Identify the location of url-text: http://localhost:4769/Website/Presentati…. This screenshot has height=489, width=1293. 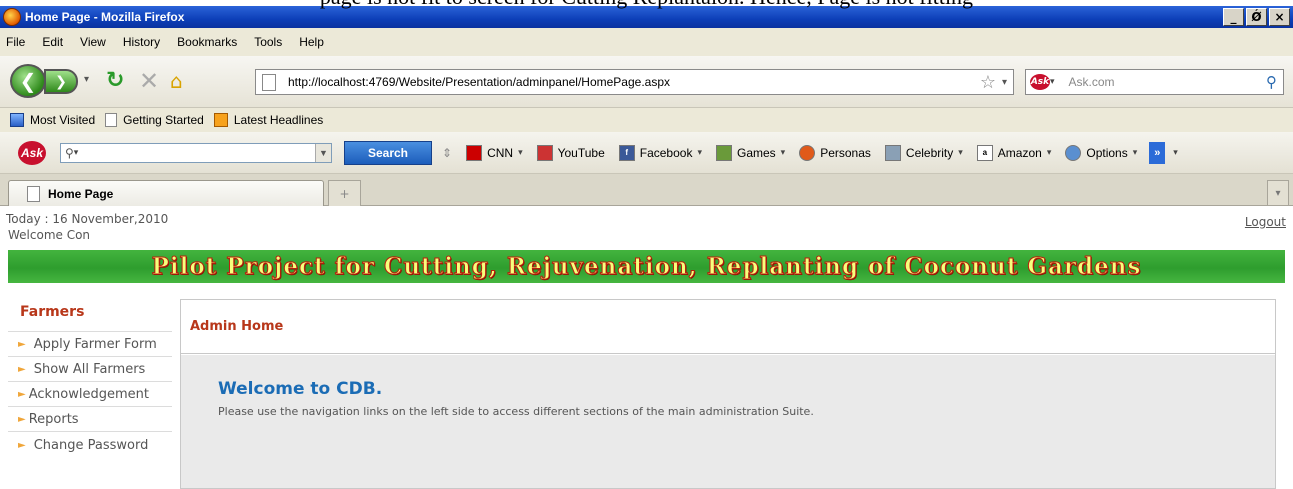
(479, 82).